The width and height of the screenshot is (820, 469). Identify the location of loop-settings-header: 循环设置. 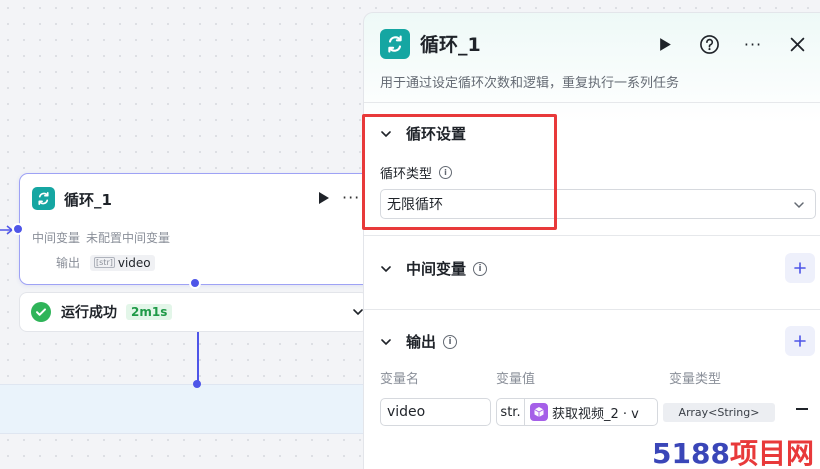
(423, 133).